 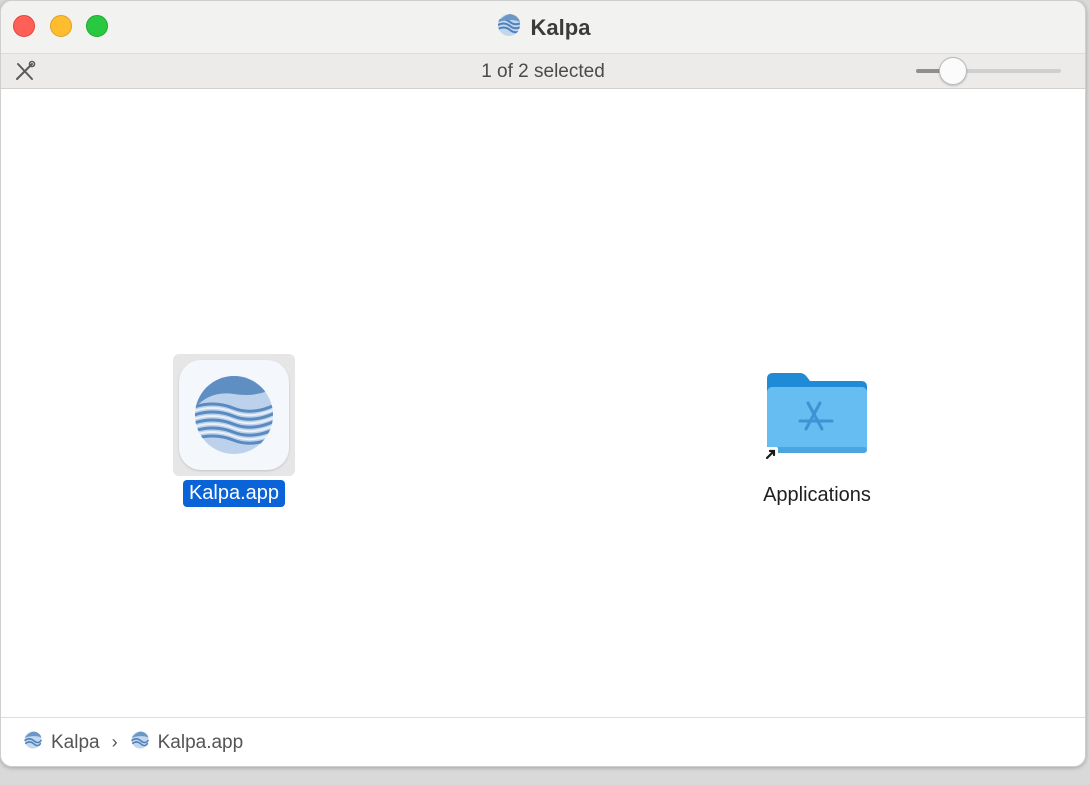 I want to click on window-title: Kalpa, so click(x=560, y=27).